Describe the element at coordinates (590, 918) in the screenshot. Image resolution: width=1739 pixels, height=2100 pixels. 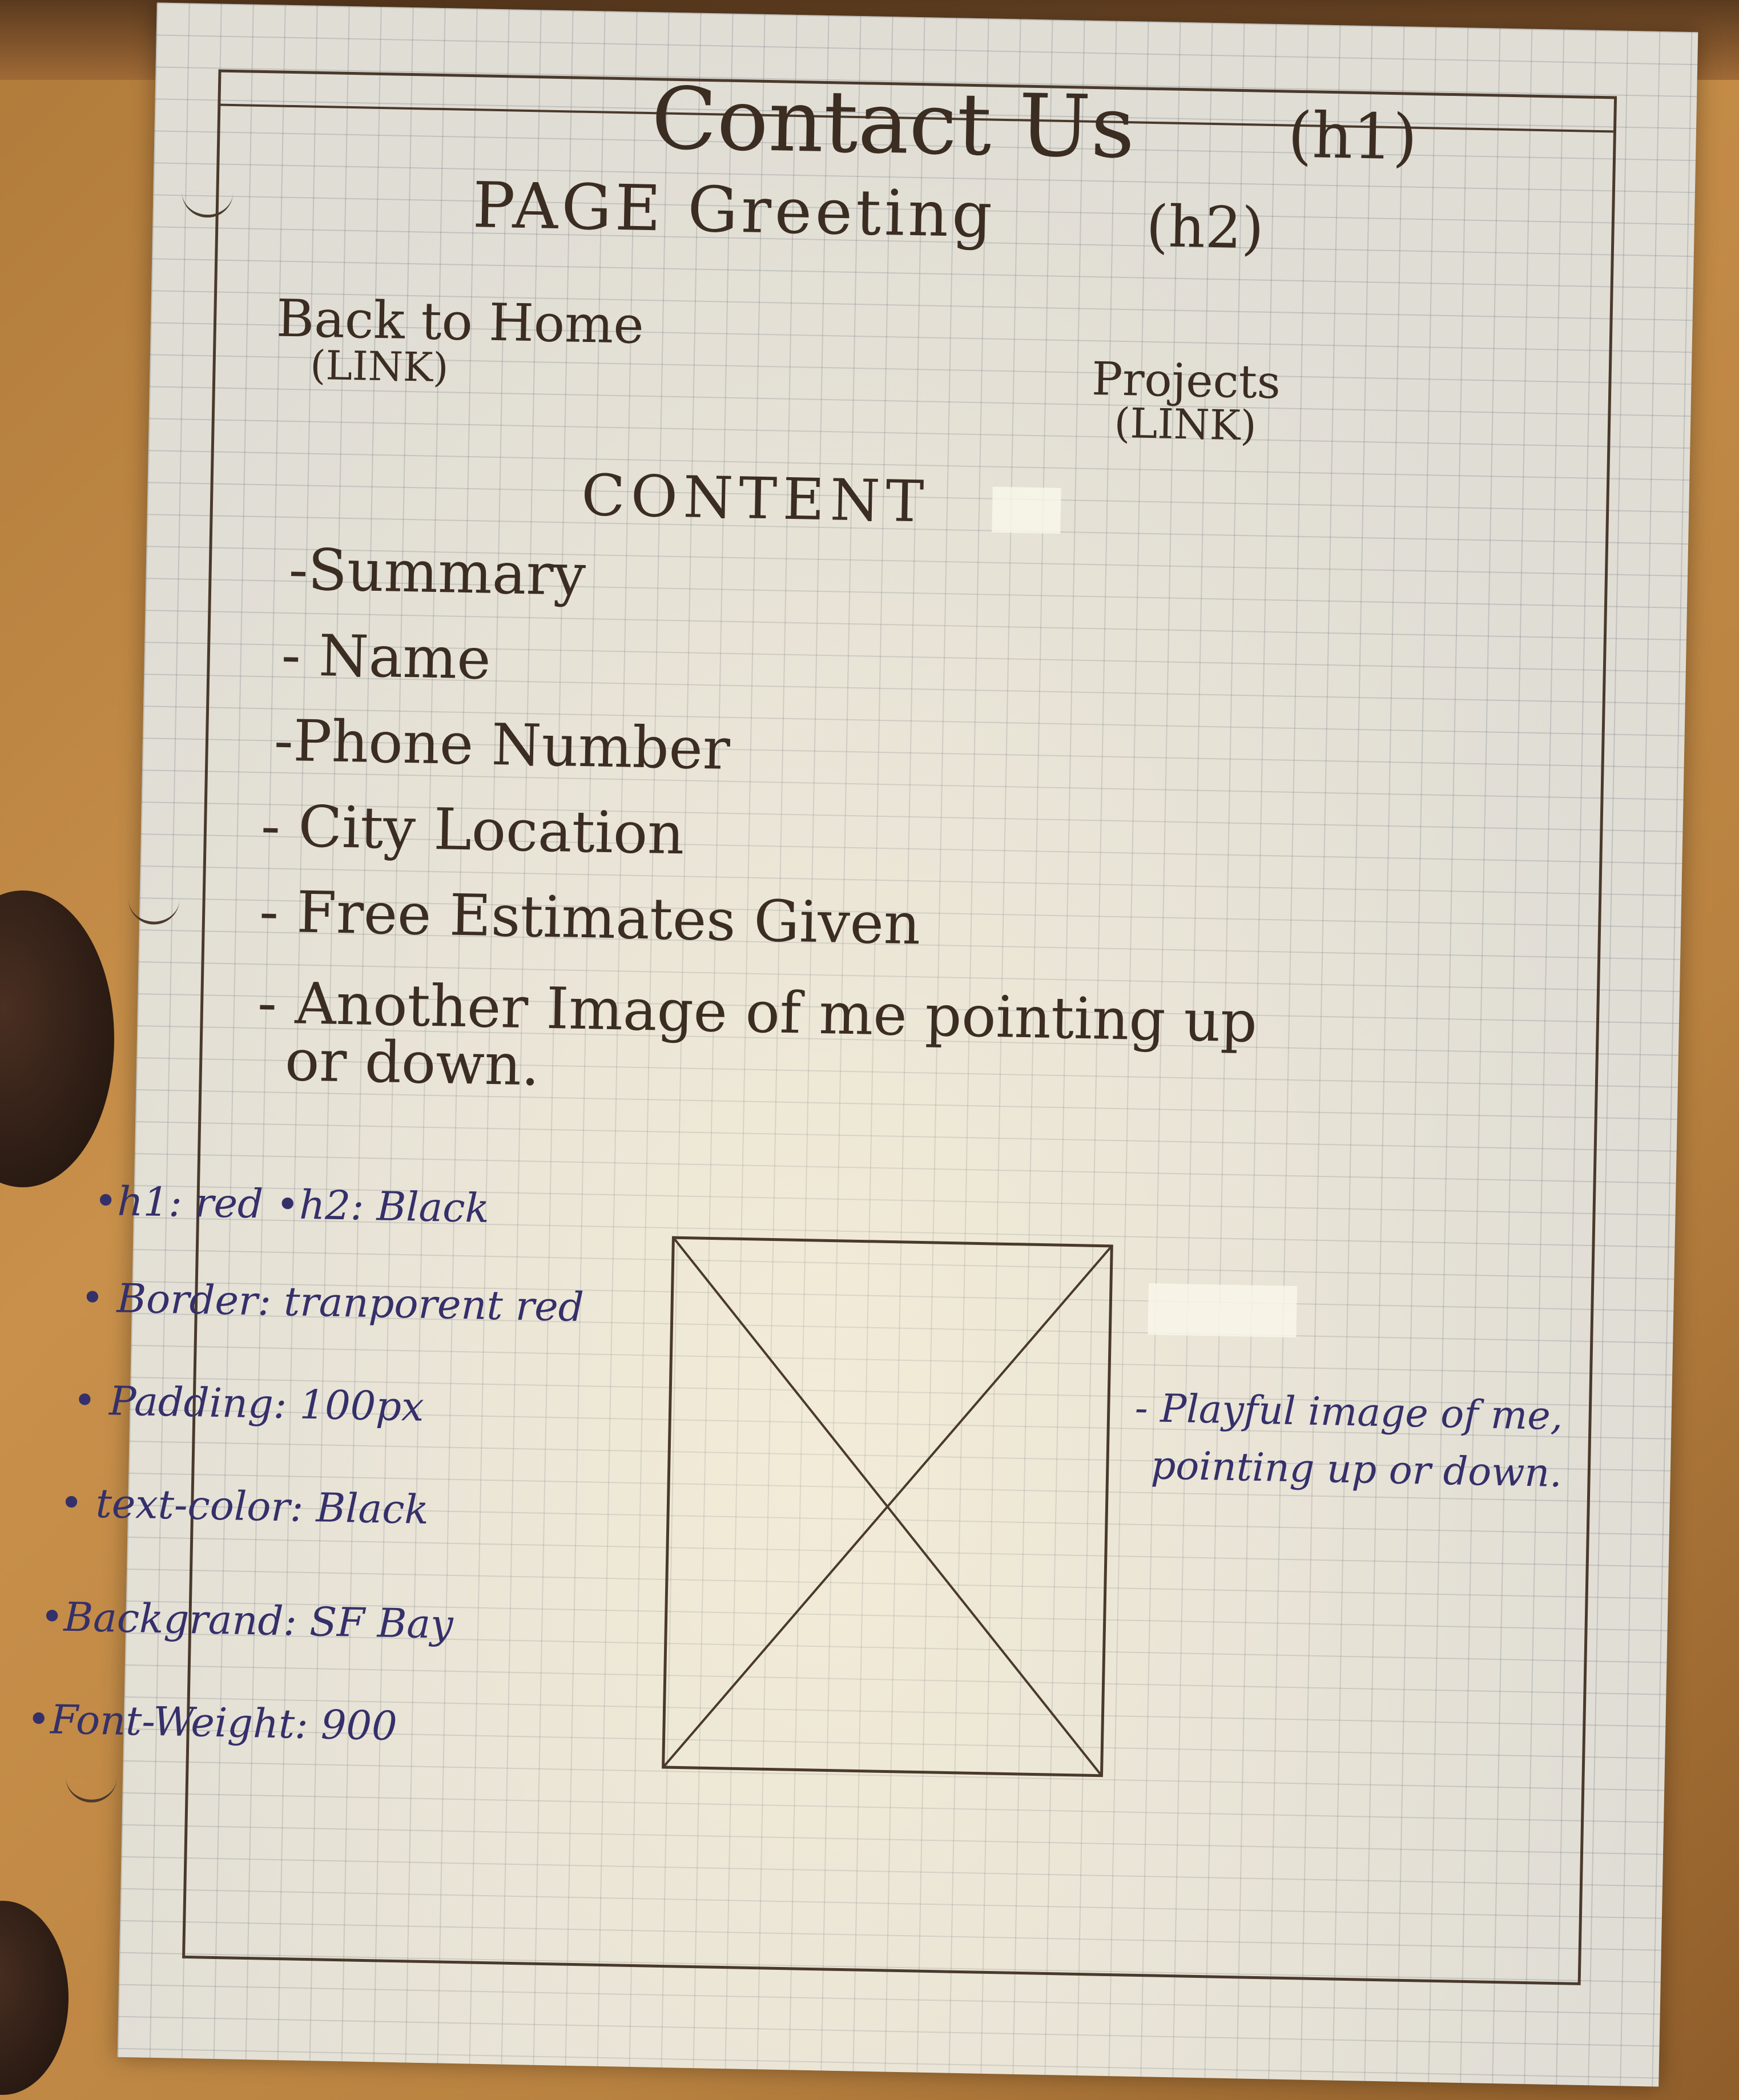
I see `content-item: - Free Estimates Given` at that location.